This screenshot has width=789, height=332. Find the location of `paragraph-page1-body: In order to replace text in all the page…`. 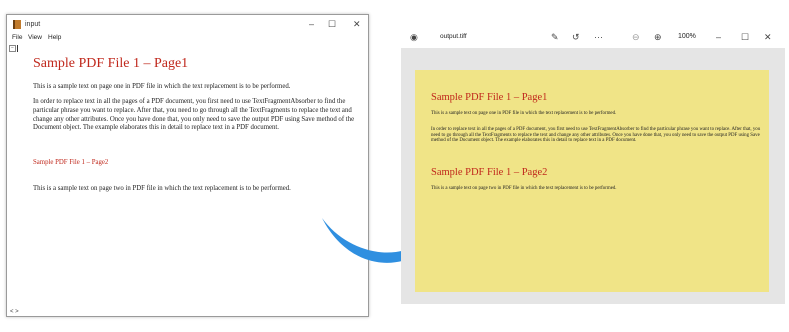

paragraph-page1-body: In order to replace text in all the page… is located at coordinates (194, 115).